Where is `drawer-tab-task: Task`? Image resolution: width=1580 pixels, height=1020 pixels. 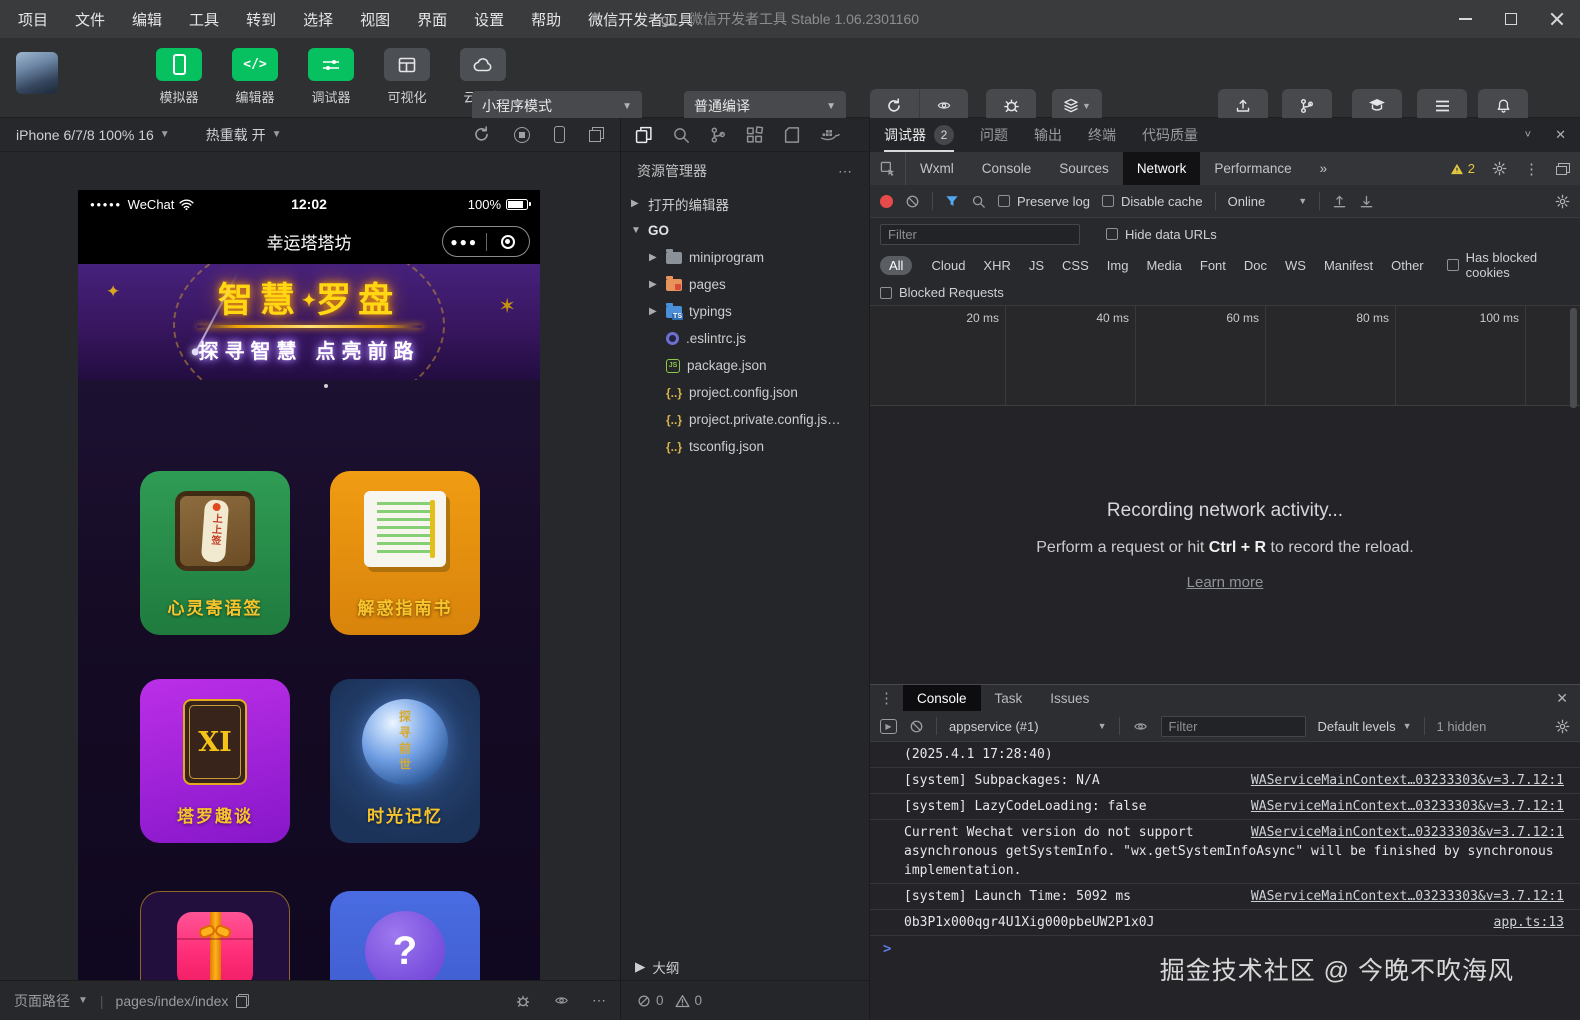 drawer-tab-task: Task is located at coordinates (1009, 698).